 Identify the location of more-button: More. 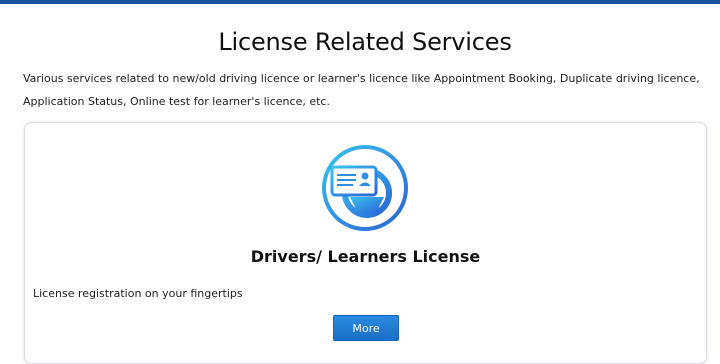
(366, 328).